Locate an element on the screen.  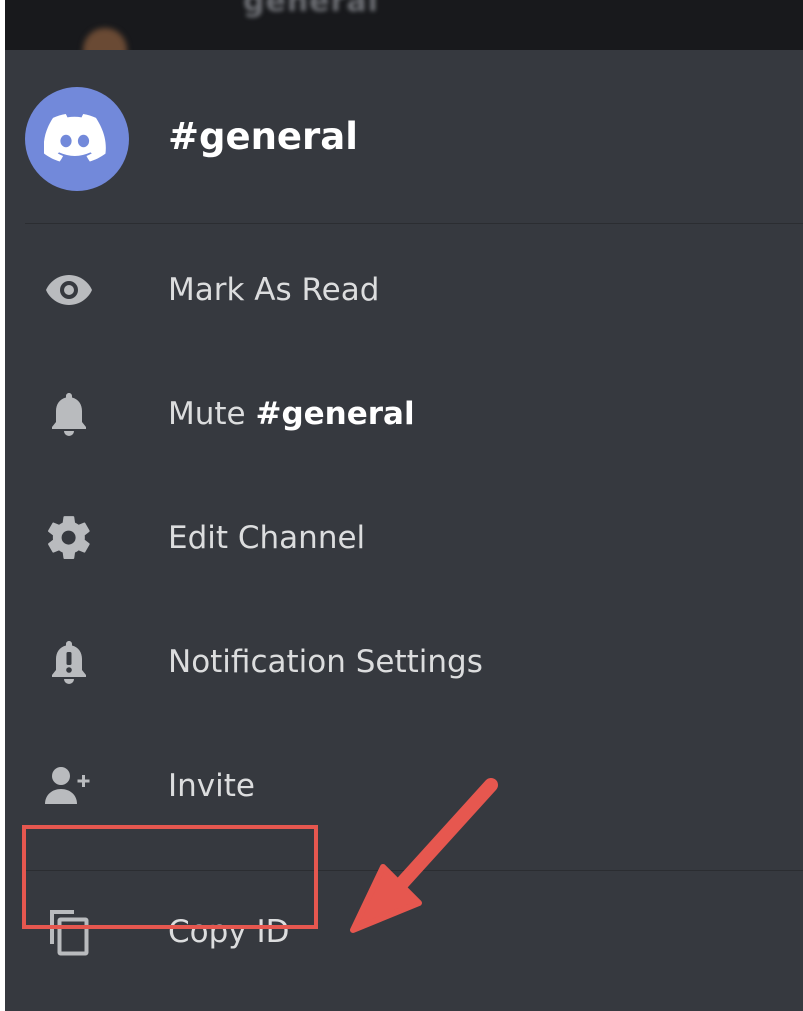
bell-icon is located at coordinates (69, 414).